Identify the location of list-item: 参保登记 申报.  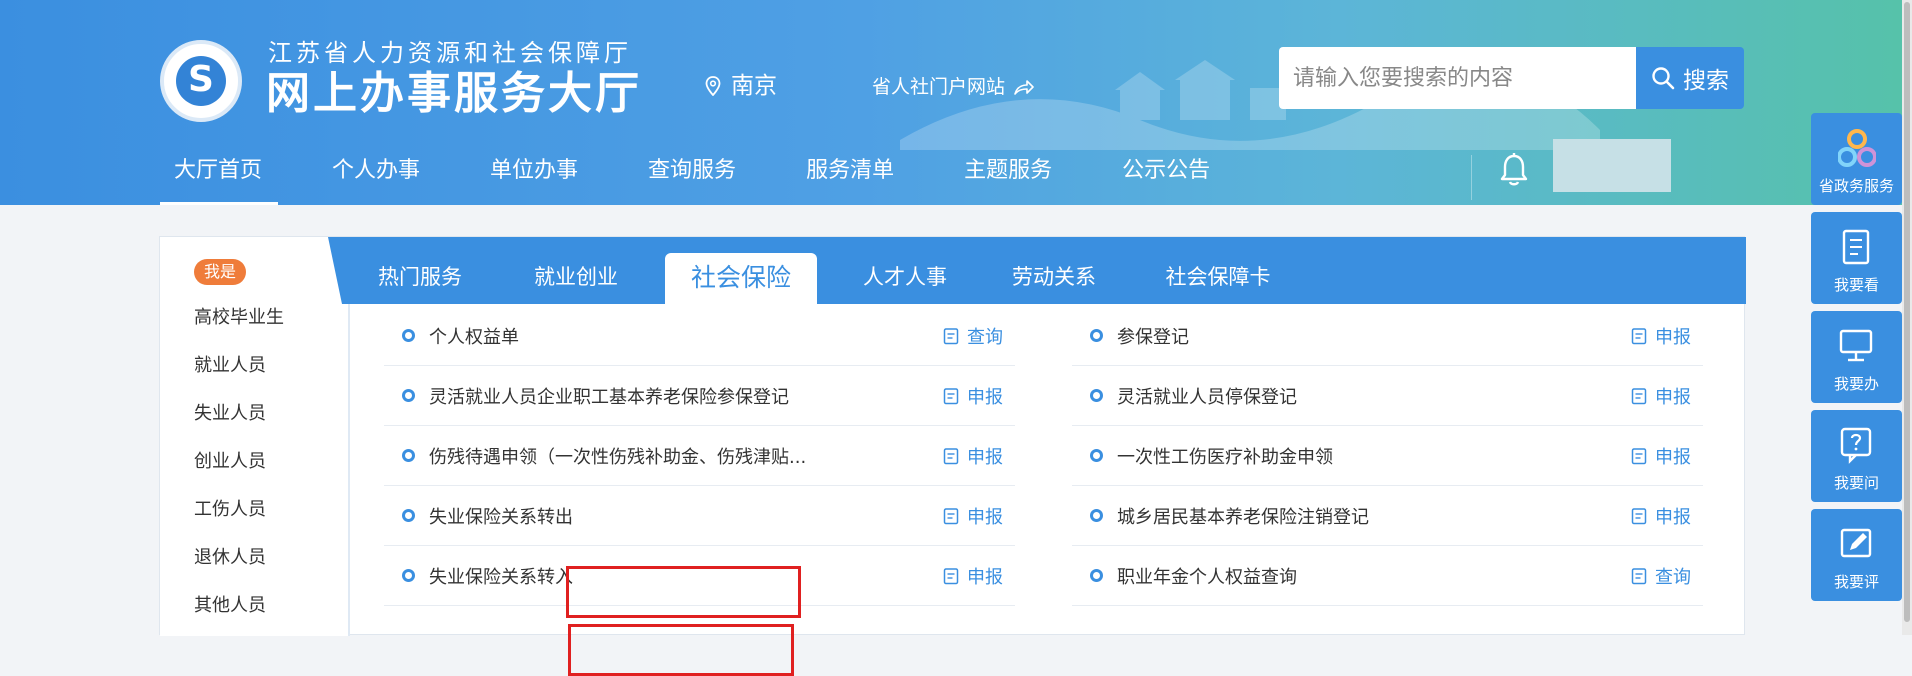
(1387, 336).